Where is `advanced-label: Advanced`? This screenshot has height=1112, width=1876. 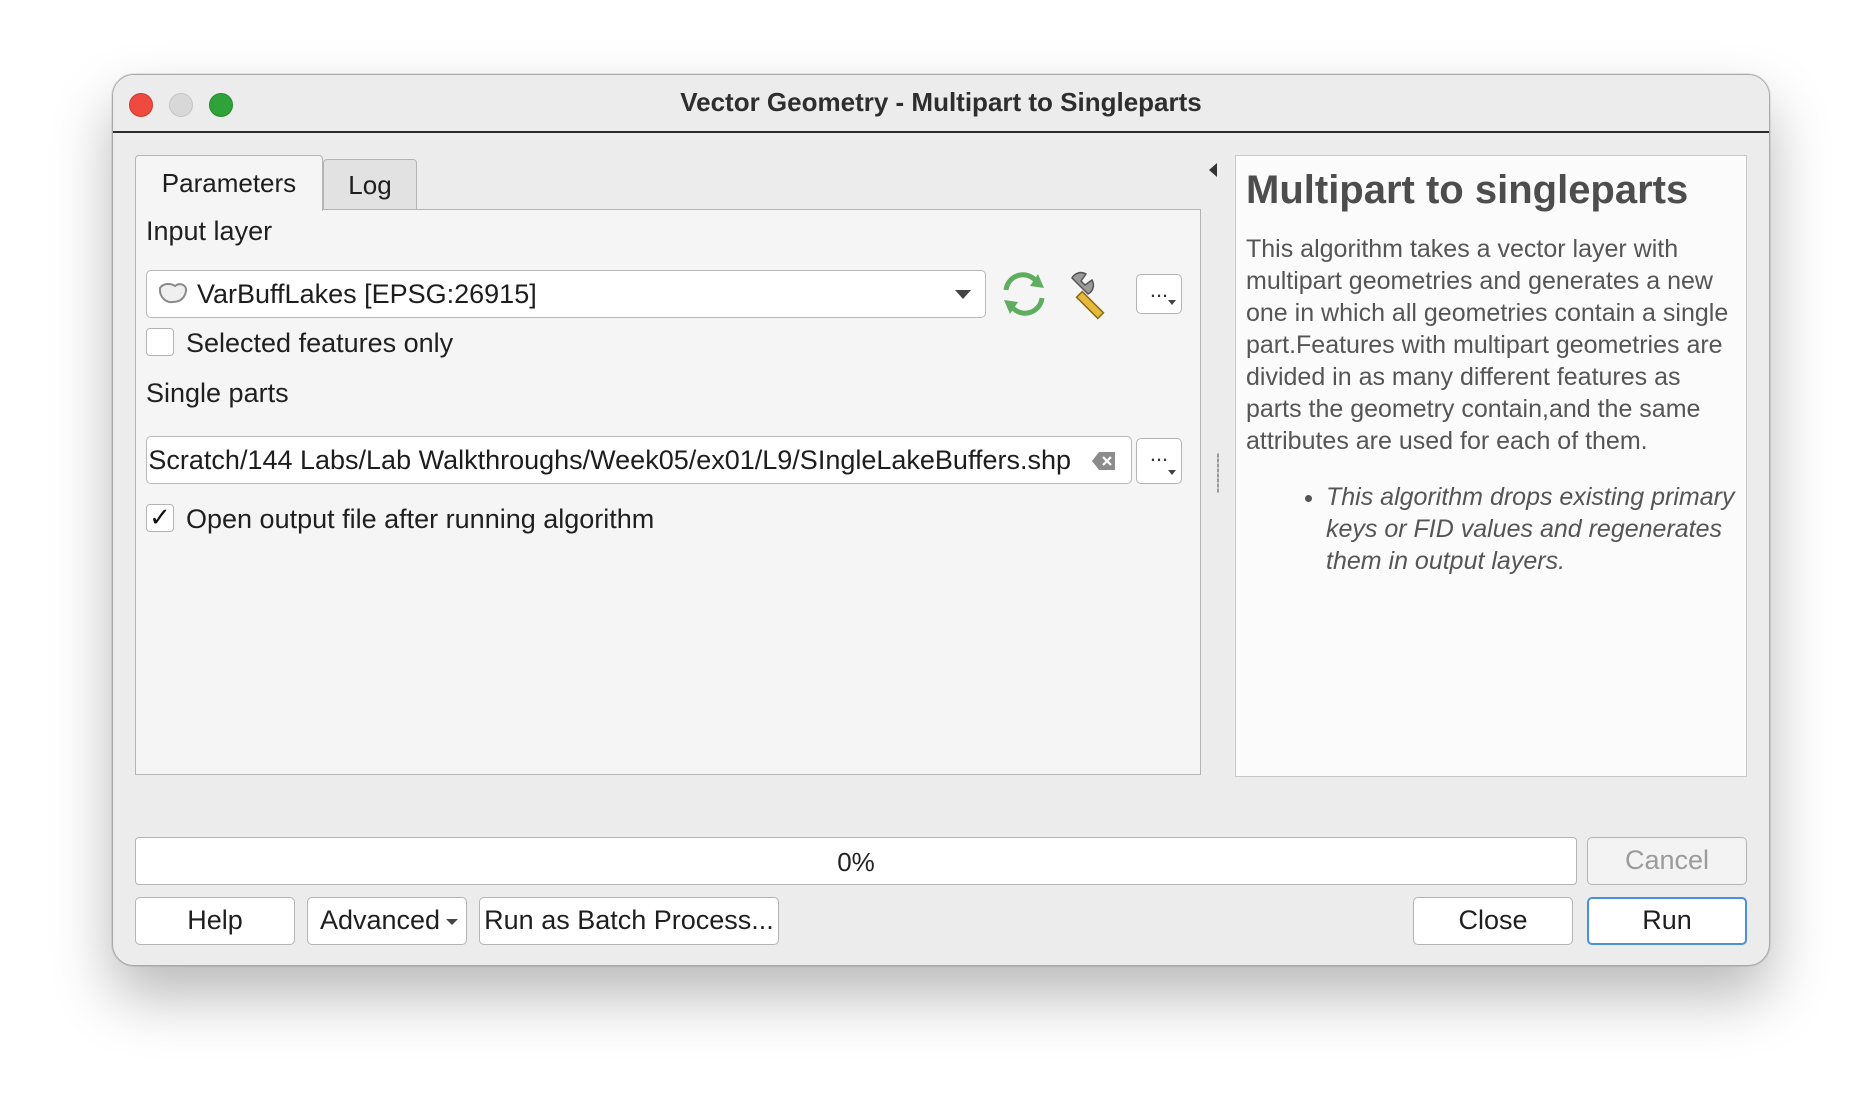
advanced-label: Advanced is located at coordinates (380, 920).